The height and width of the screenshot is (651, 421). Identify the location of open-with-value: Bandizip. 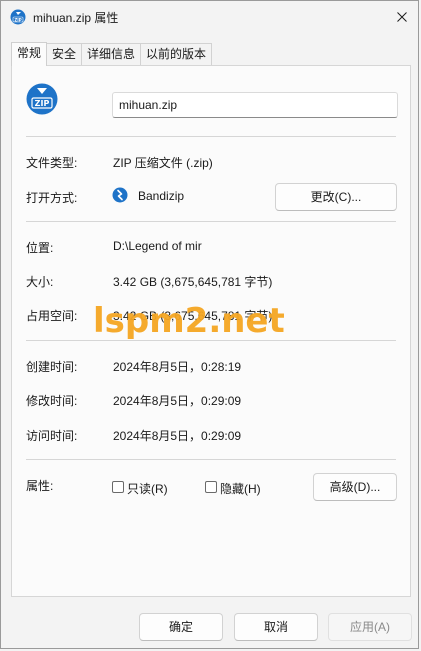
(161, 196).